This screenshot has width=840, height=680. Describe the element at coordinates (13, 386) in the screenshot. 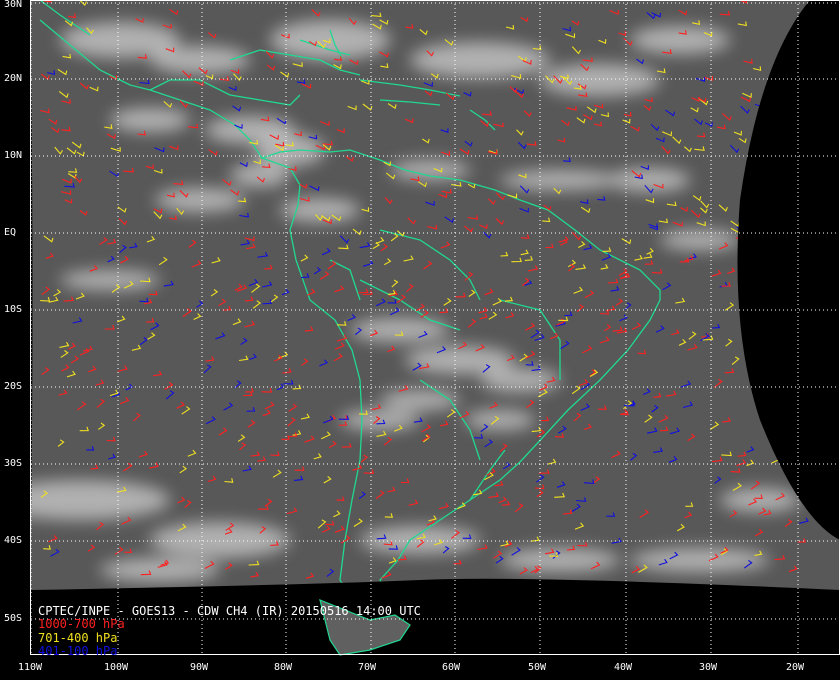

I see `lat-label: 20S` at that location.